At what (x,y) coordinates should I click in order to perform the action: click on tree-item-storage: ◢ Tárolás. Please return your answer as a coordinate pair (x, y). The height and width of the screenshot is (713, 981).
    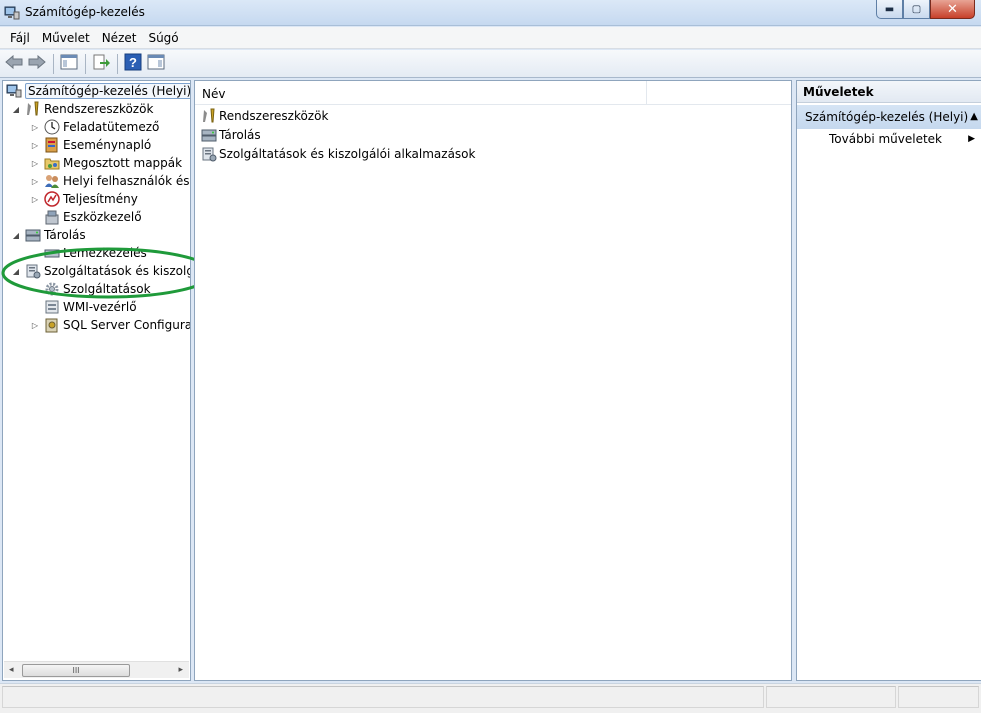
    Looking at the image, I should click on (48, 235).